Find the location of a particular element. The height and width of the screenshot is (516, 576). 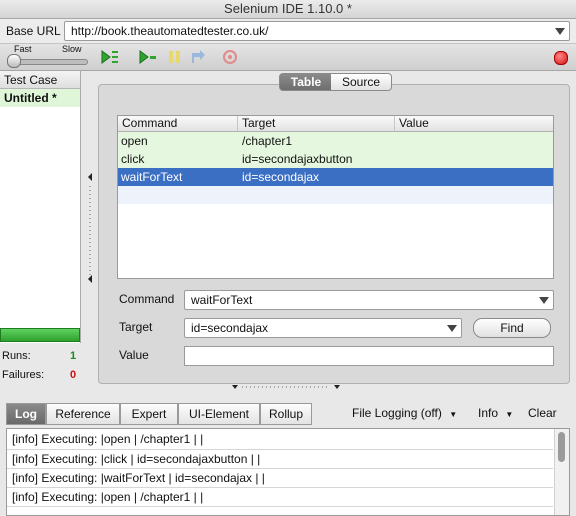

failures-label: Failures: is located at coordinates (23, 375).